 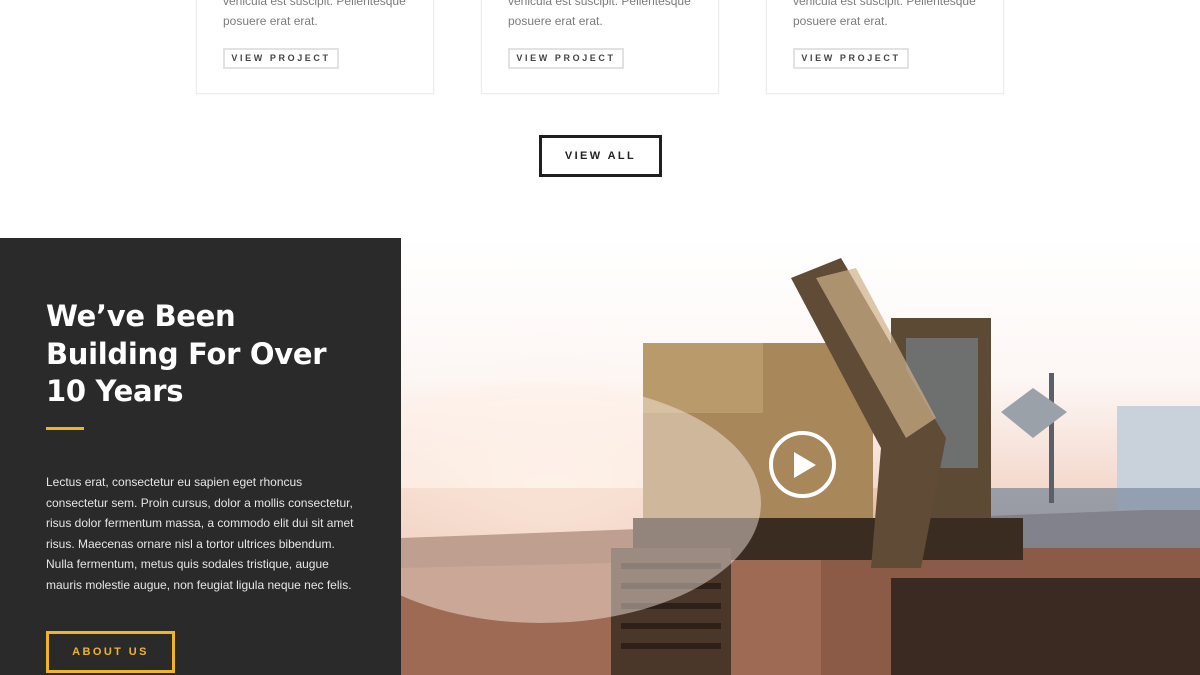 I want to click on about-title-line: 10 Years, so click(x=115, y=391).